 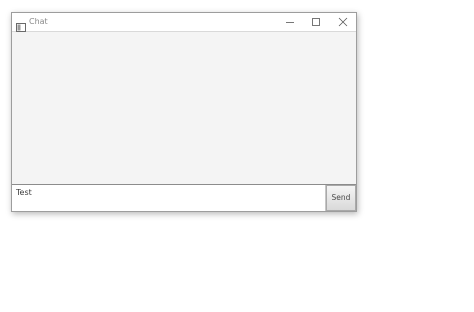 What do you see at coordinates (169, 198) in the screenshot?
I see `message-input: Test` at bounding box center [169, 198].